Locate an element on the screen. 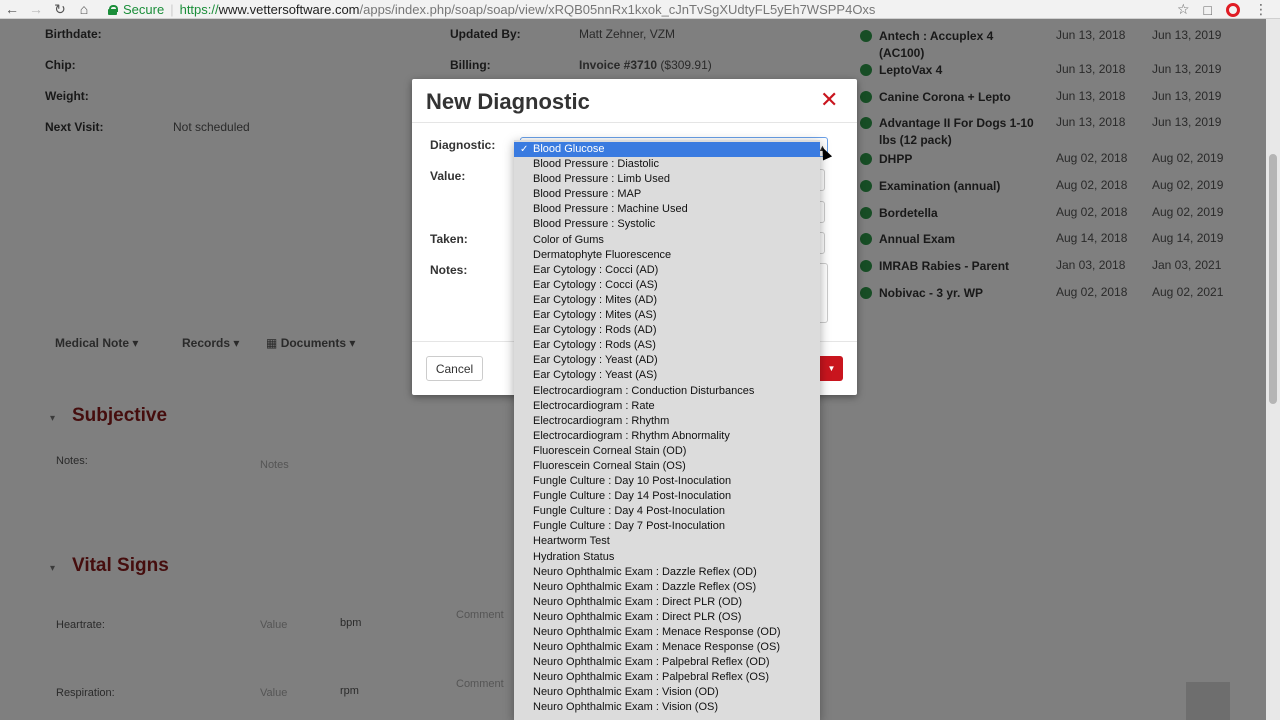 The image size is (1280, 720). option-label: Color of Gums is located at coordinates (568, 239).